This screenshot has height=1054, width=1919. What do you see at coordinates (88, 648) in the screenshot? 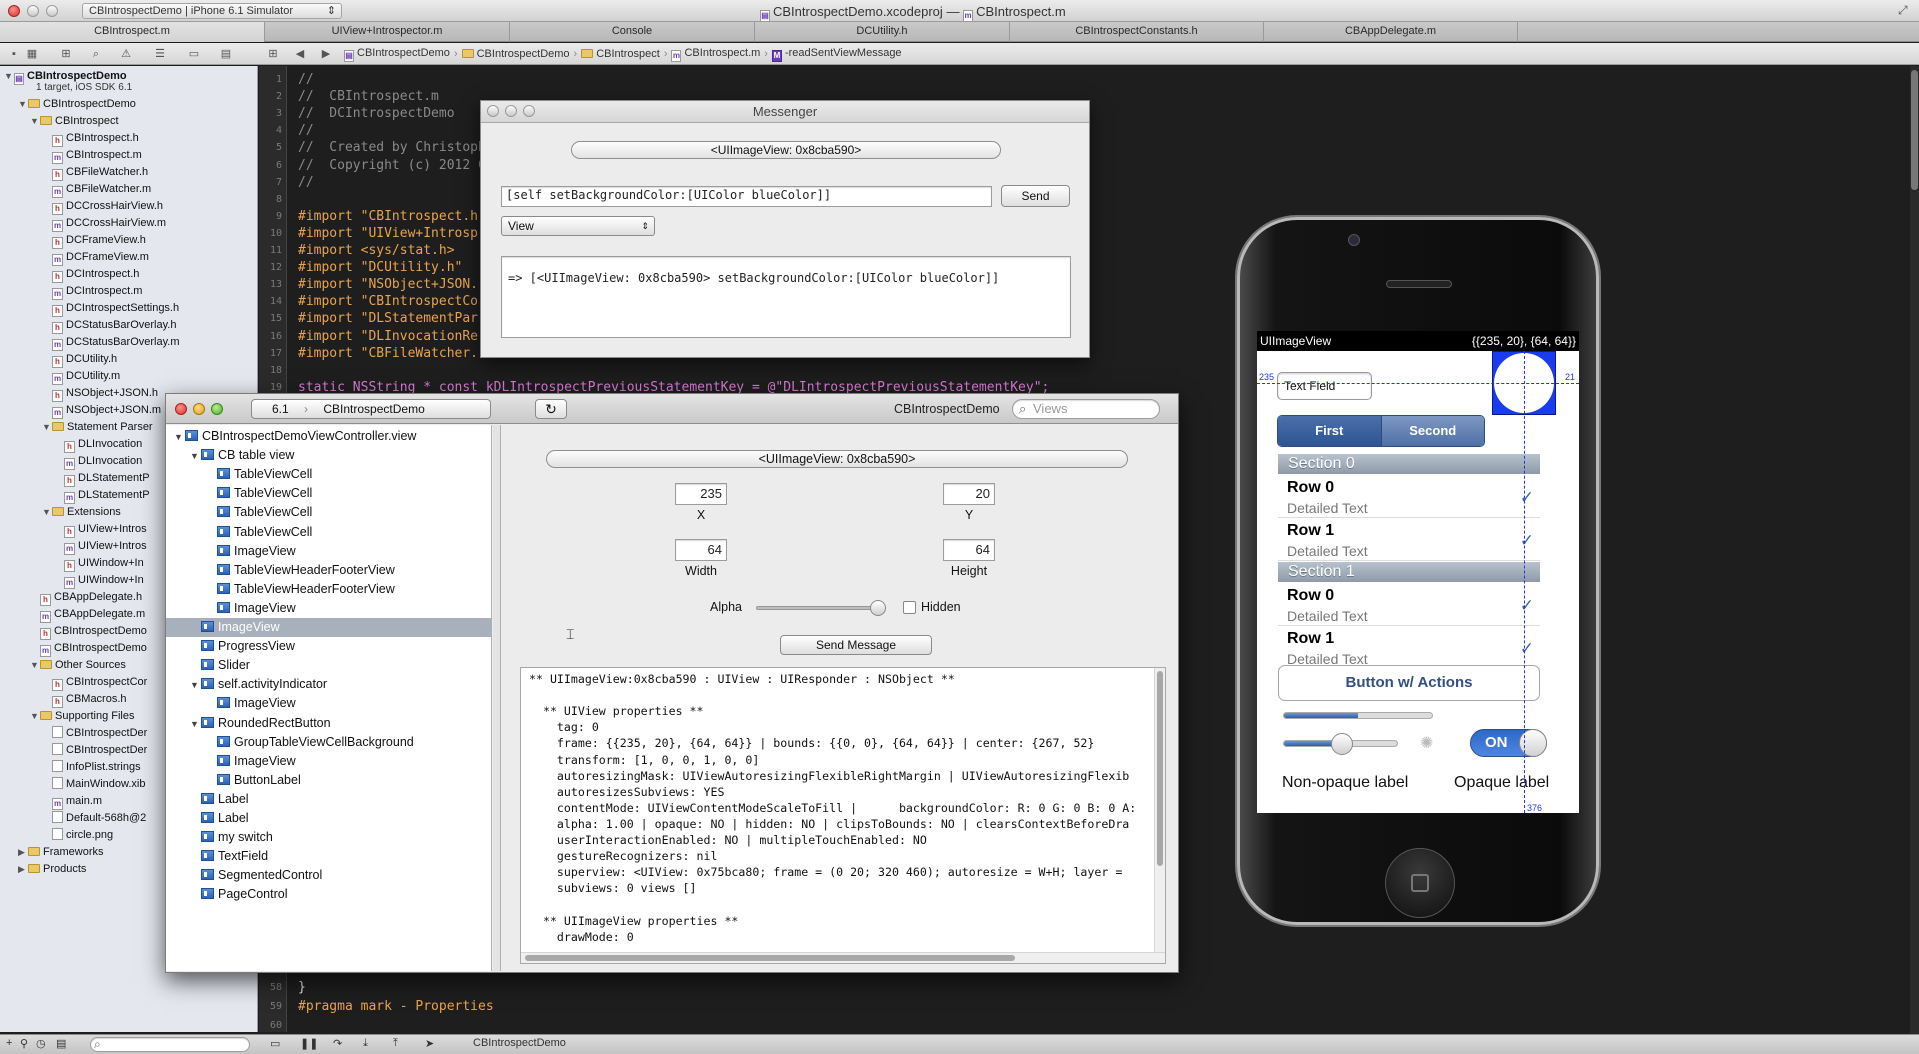
I see `navigator-item: m CBIntrospectDemo` at bounding box center [88, 648].